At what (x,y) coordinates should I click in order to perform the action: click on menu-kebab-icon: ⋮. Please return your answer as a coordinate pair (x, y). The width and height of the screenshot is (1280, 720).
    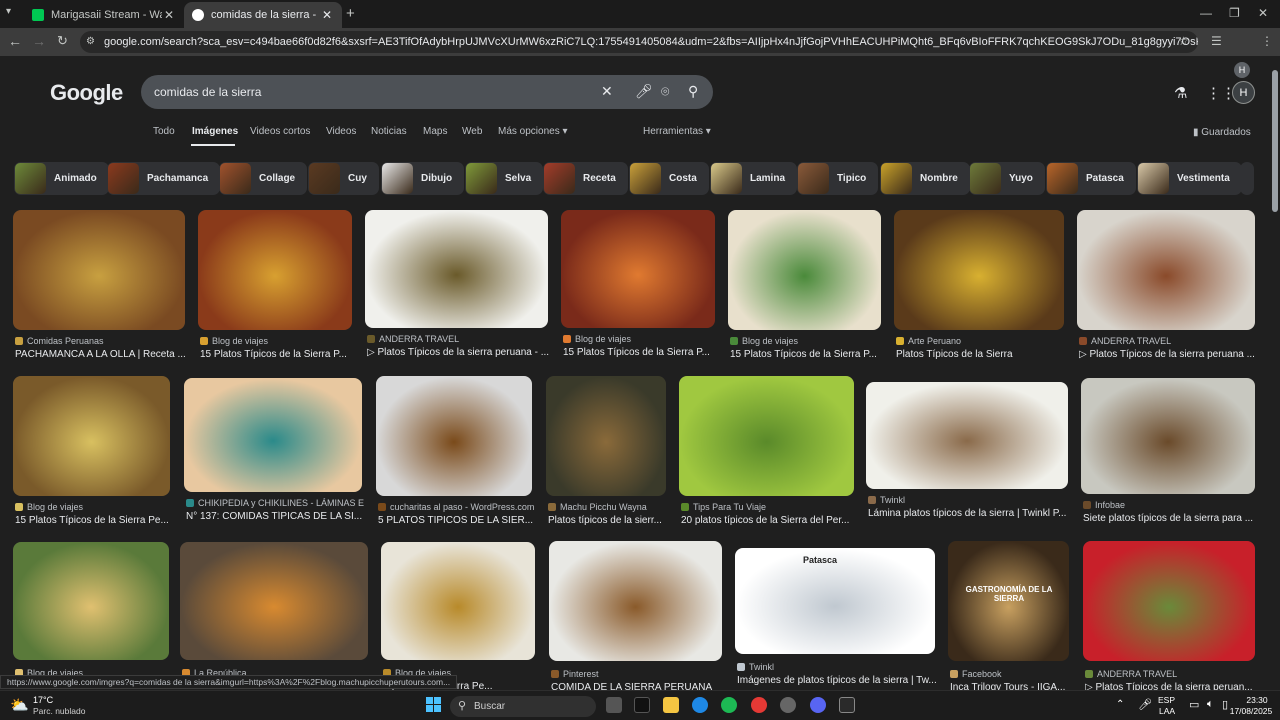
    Looking at the image, I should click on (1267, 41).